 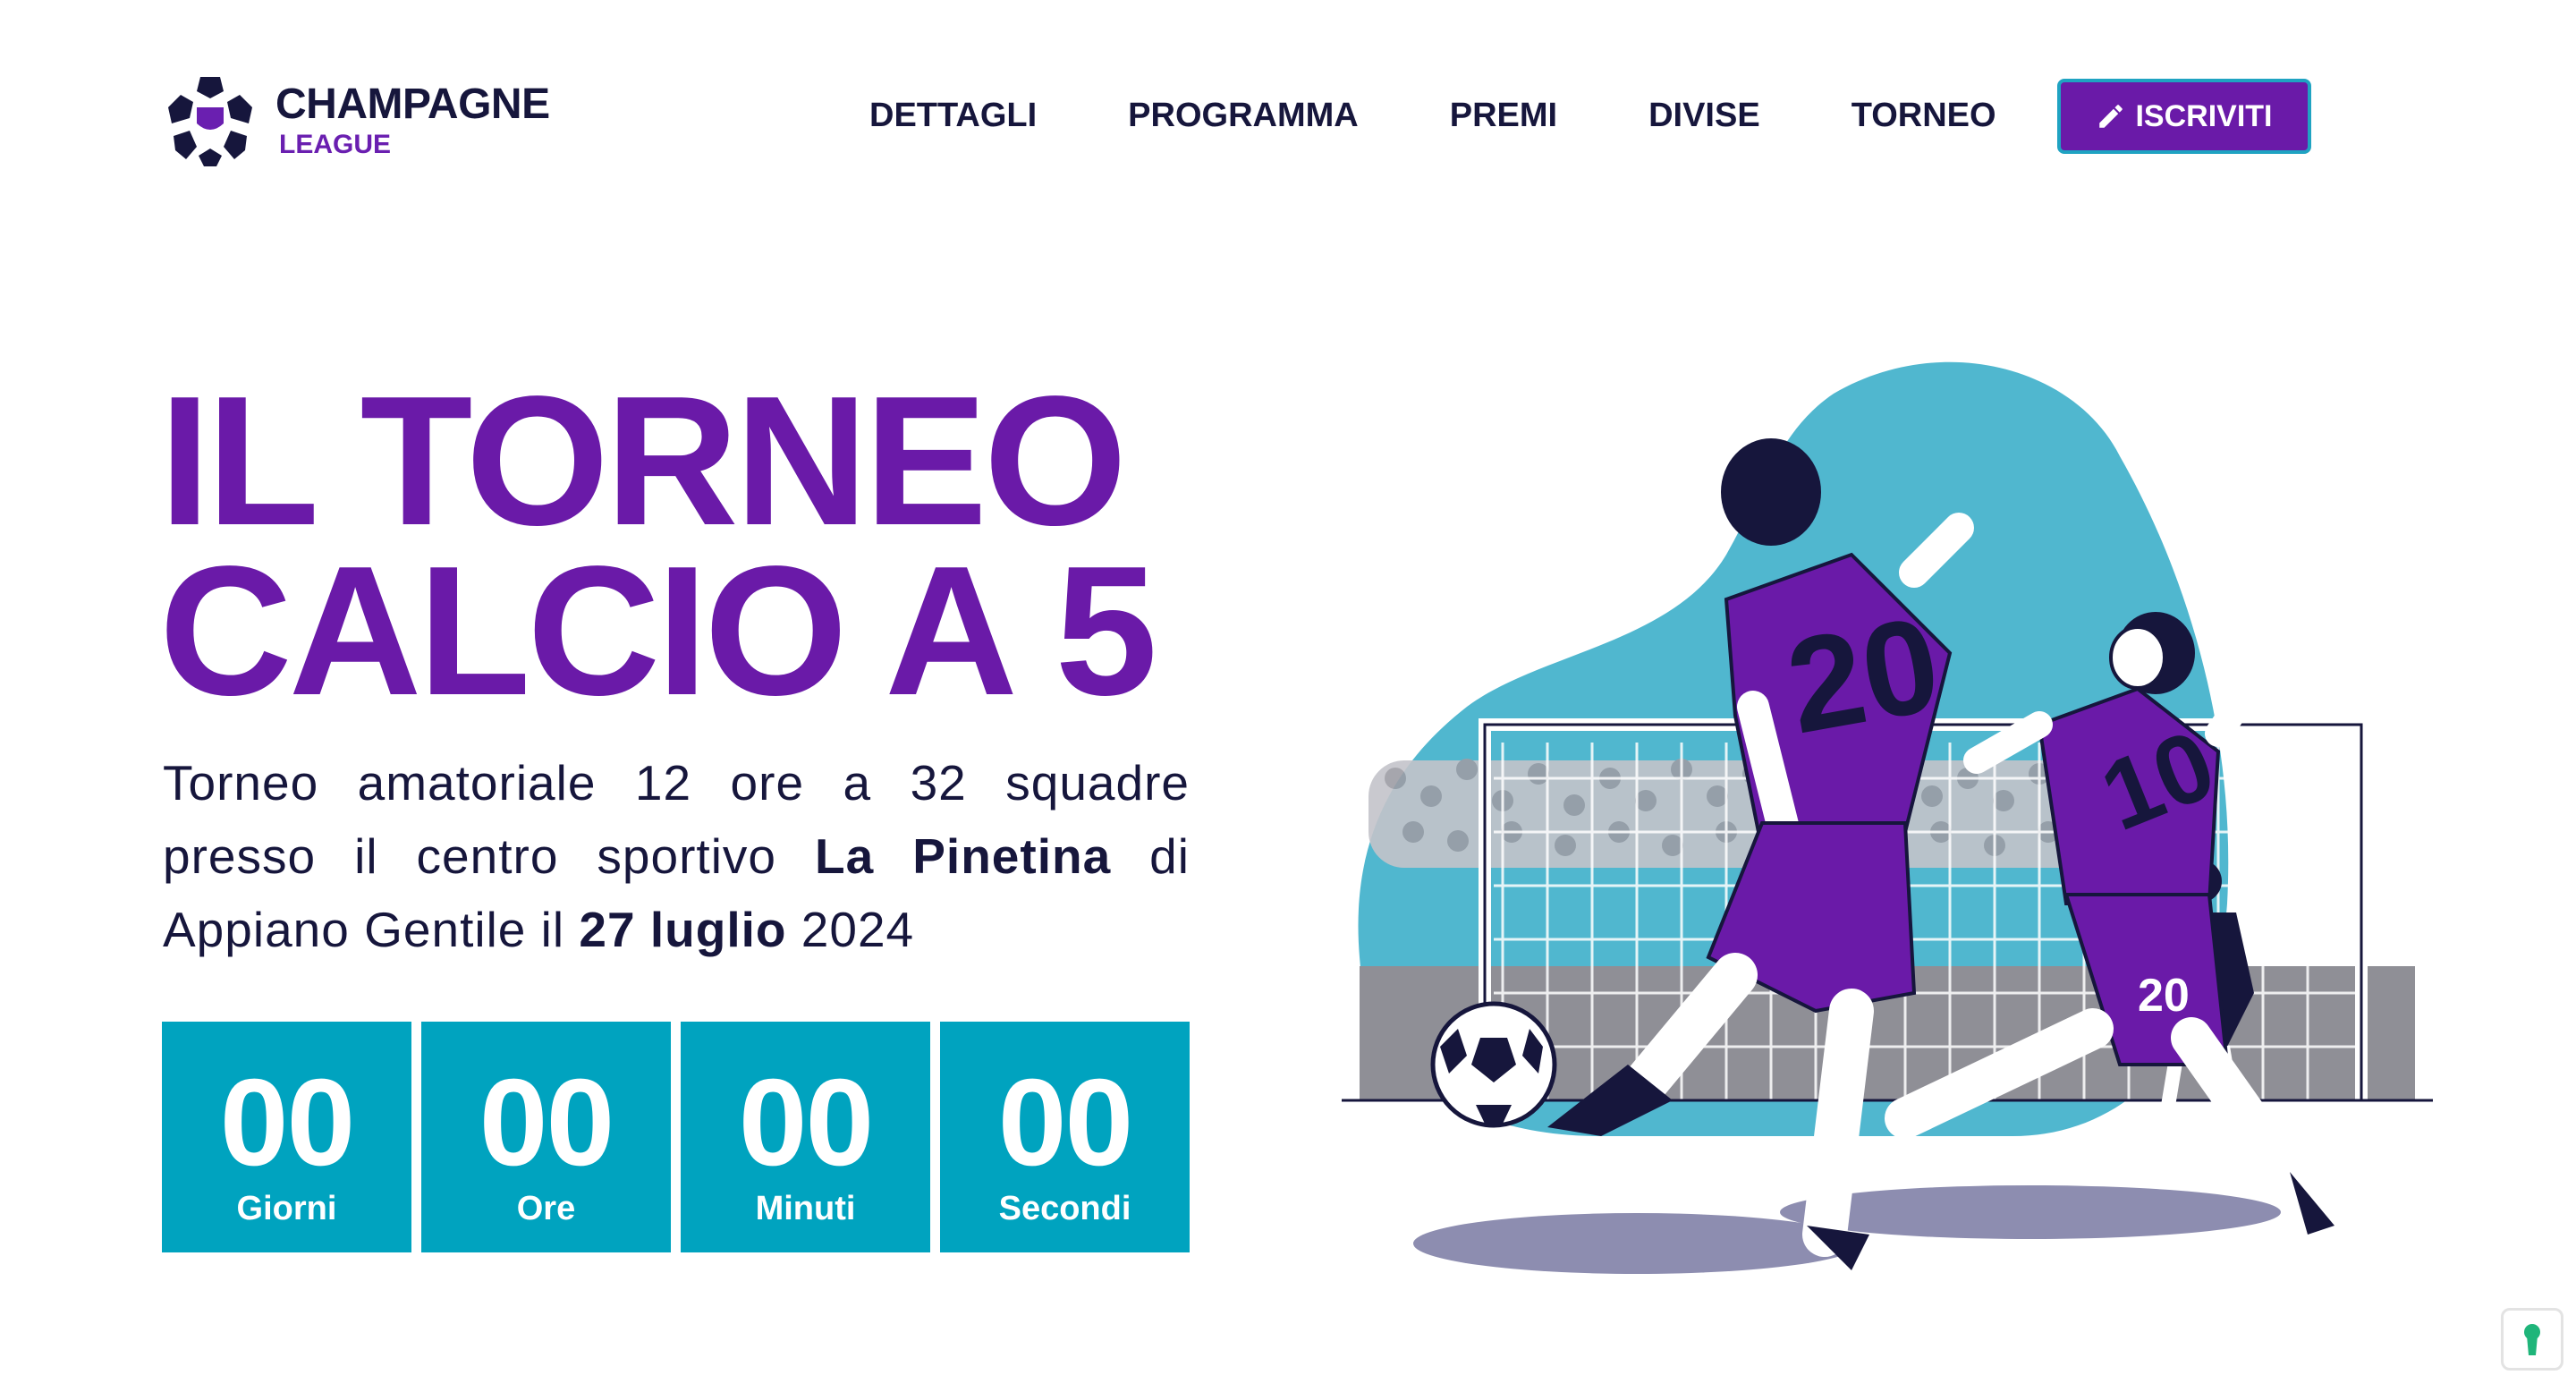 What do you see at coordinates (643, 461) in the screenshot?
I see `hero-title-line1: IL TORNEO` at bounding box center [643, 461].